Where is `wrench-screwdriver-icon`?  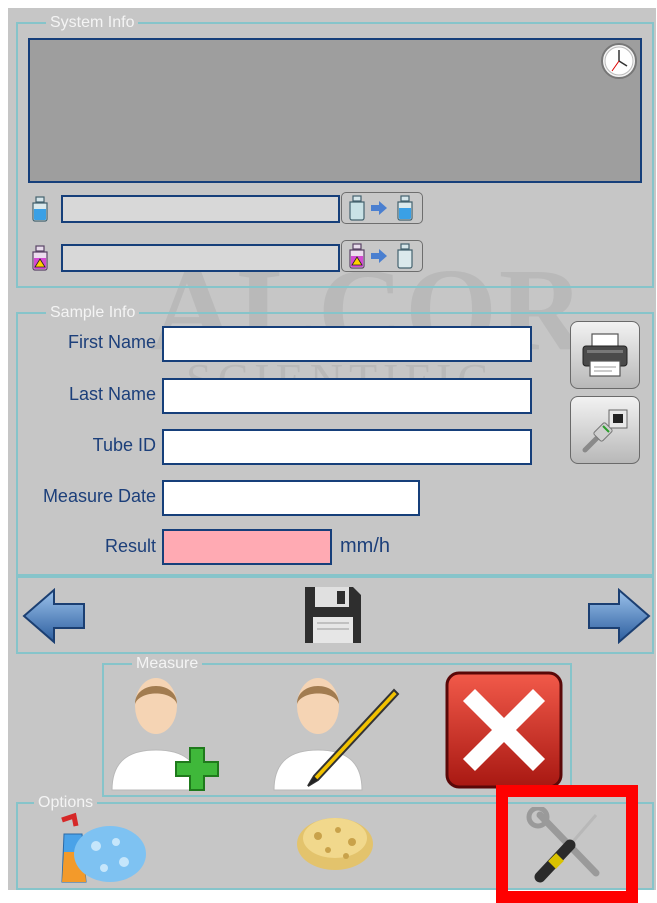 wrench-screwdriver-icon is located at coordinates (567, 845).